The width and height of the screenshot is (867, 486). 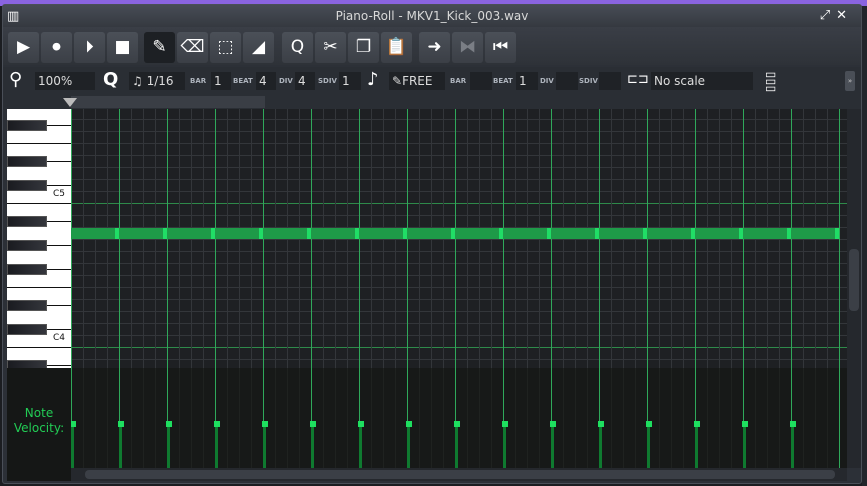 I want to click on length-div-field: 4, so click(x=305, y=81).